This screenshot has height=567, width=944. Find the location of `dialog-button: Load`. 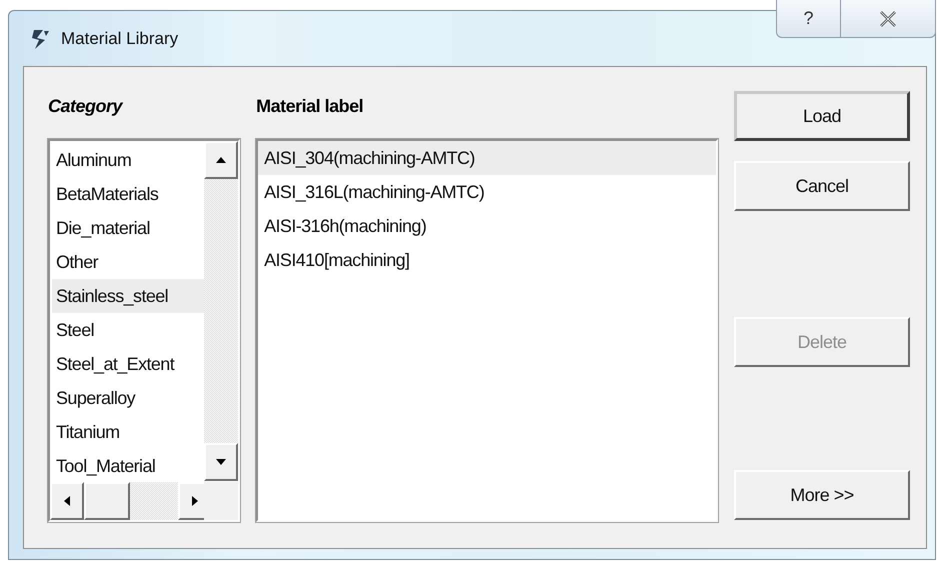

dialog-button: Load is located at coordinates (822, 116).